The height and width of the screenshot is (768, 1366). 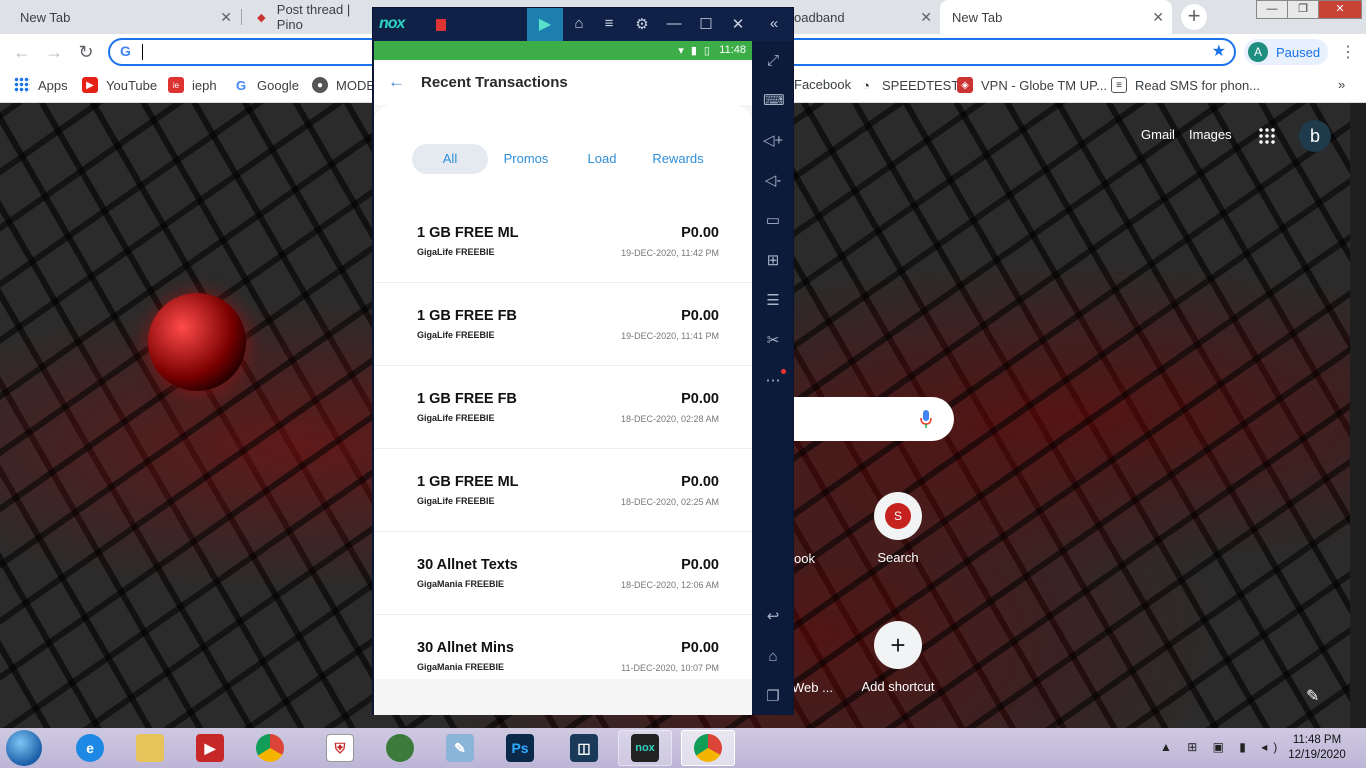 I want to click on add-shortcut-button: + Add shortcut, so click(x=898, y=657).